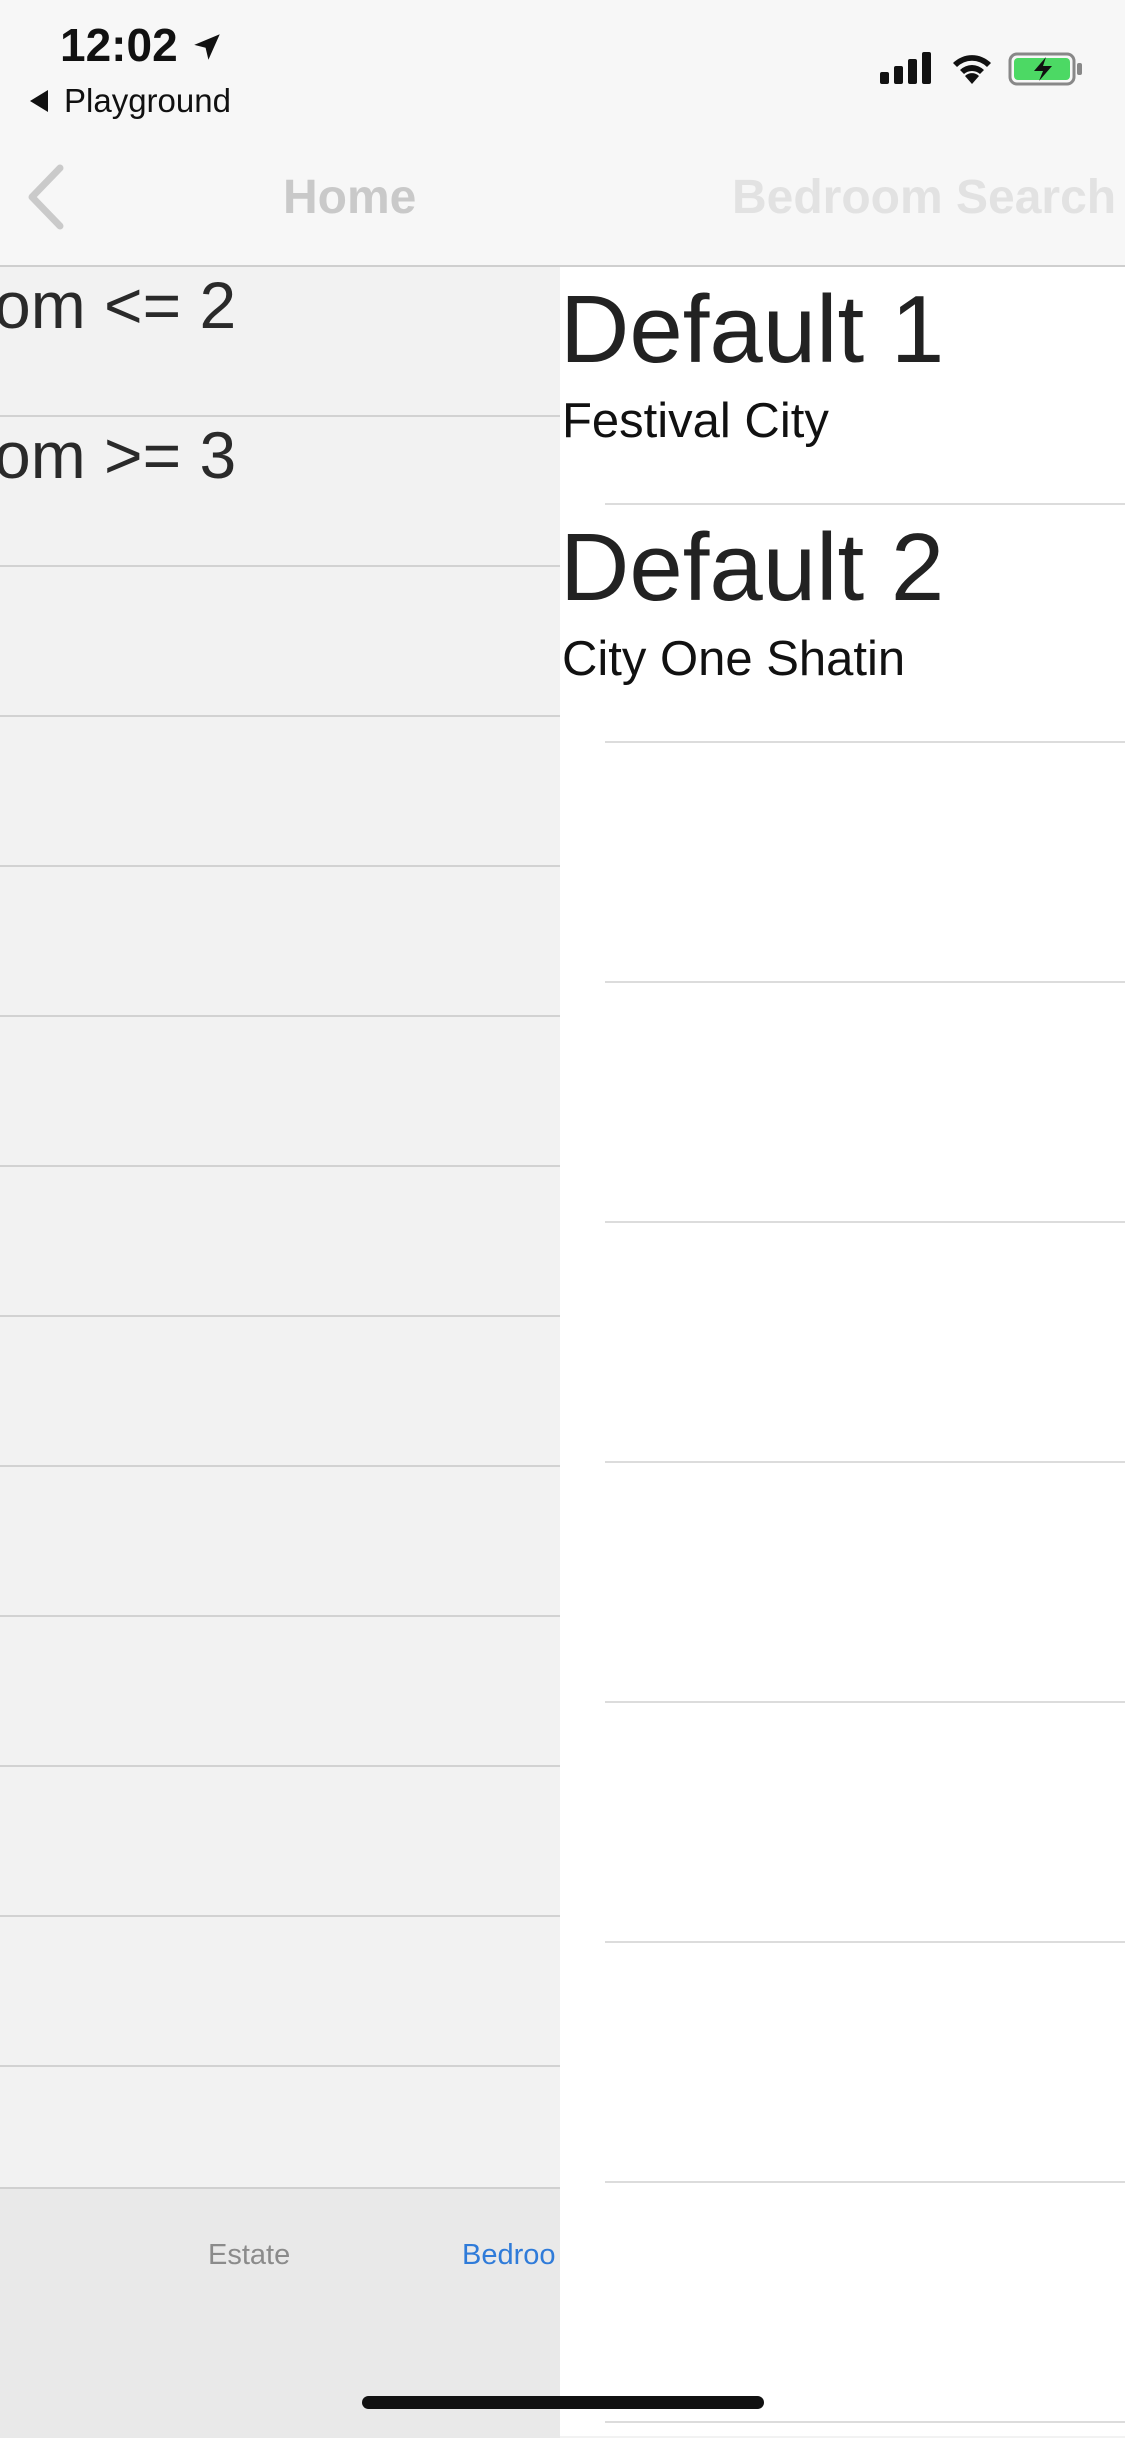 Image resolution: width=1125 pixels, height=2438 pixels. Describe the element at coordinates (45, 197) in the screenshot. I see `chevron-left-icon` at that location.